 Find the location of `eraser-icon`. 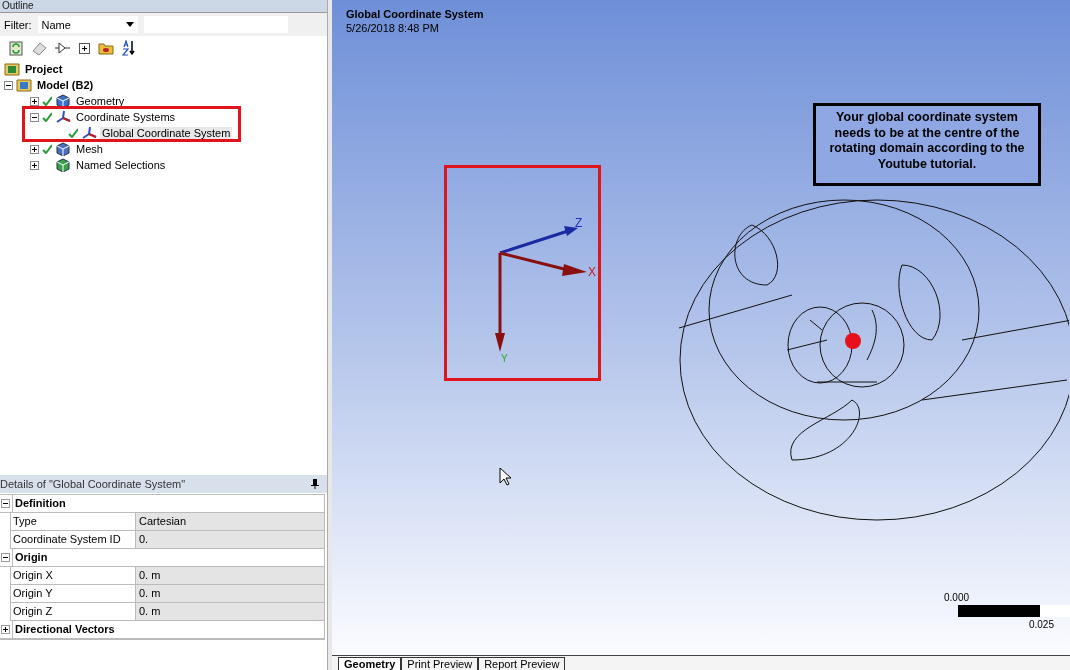

eraser-icon is located at coordinates (39, 48).